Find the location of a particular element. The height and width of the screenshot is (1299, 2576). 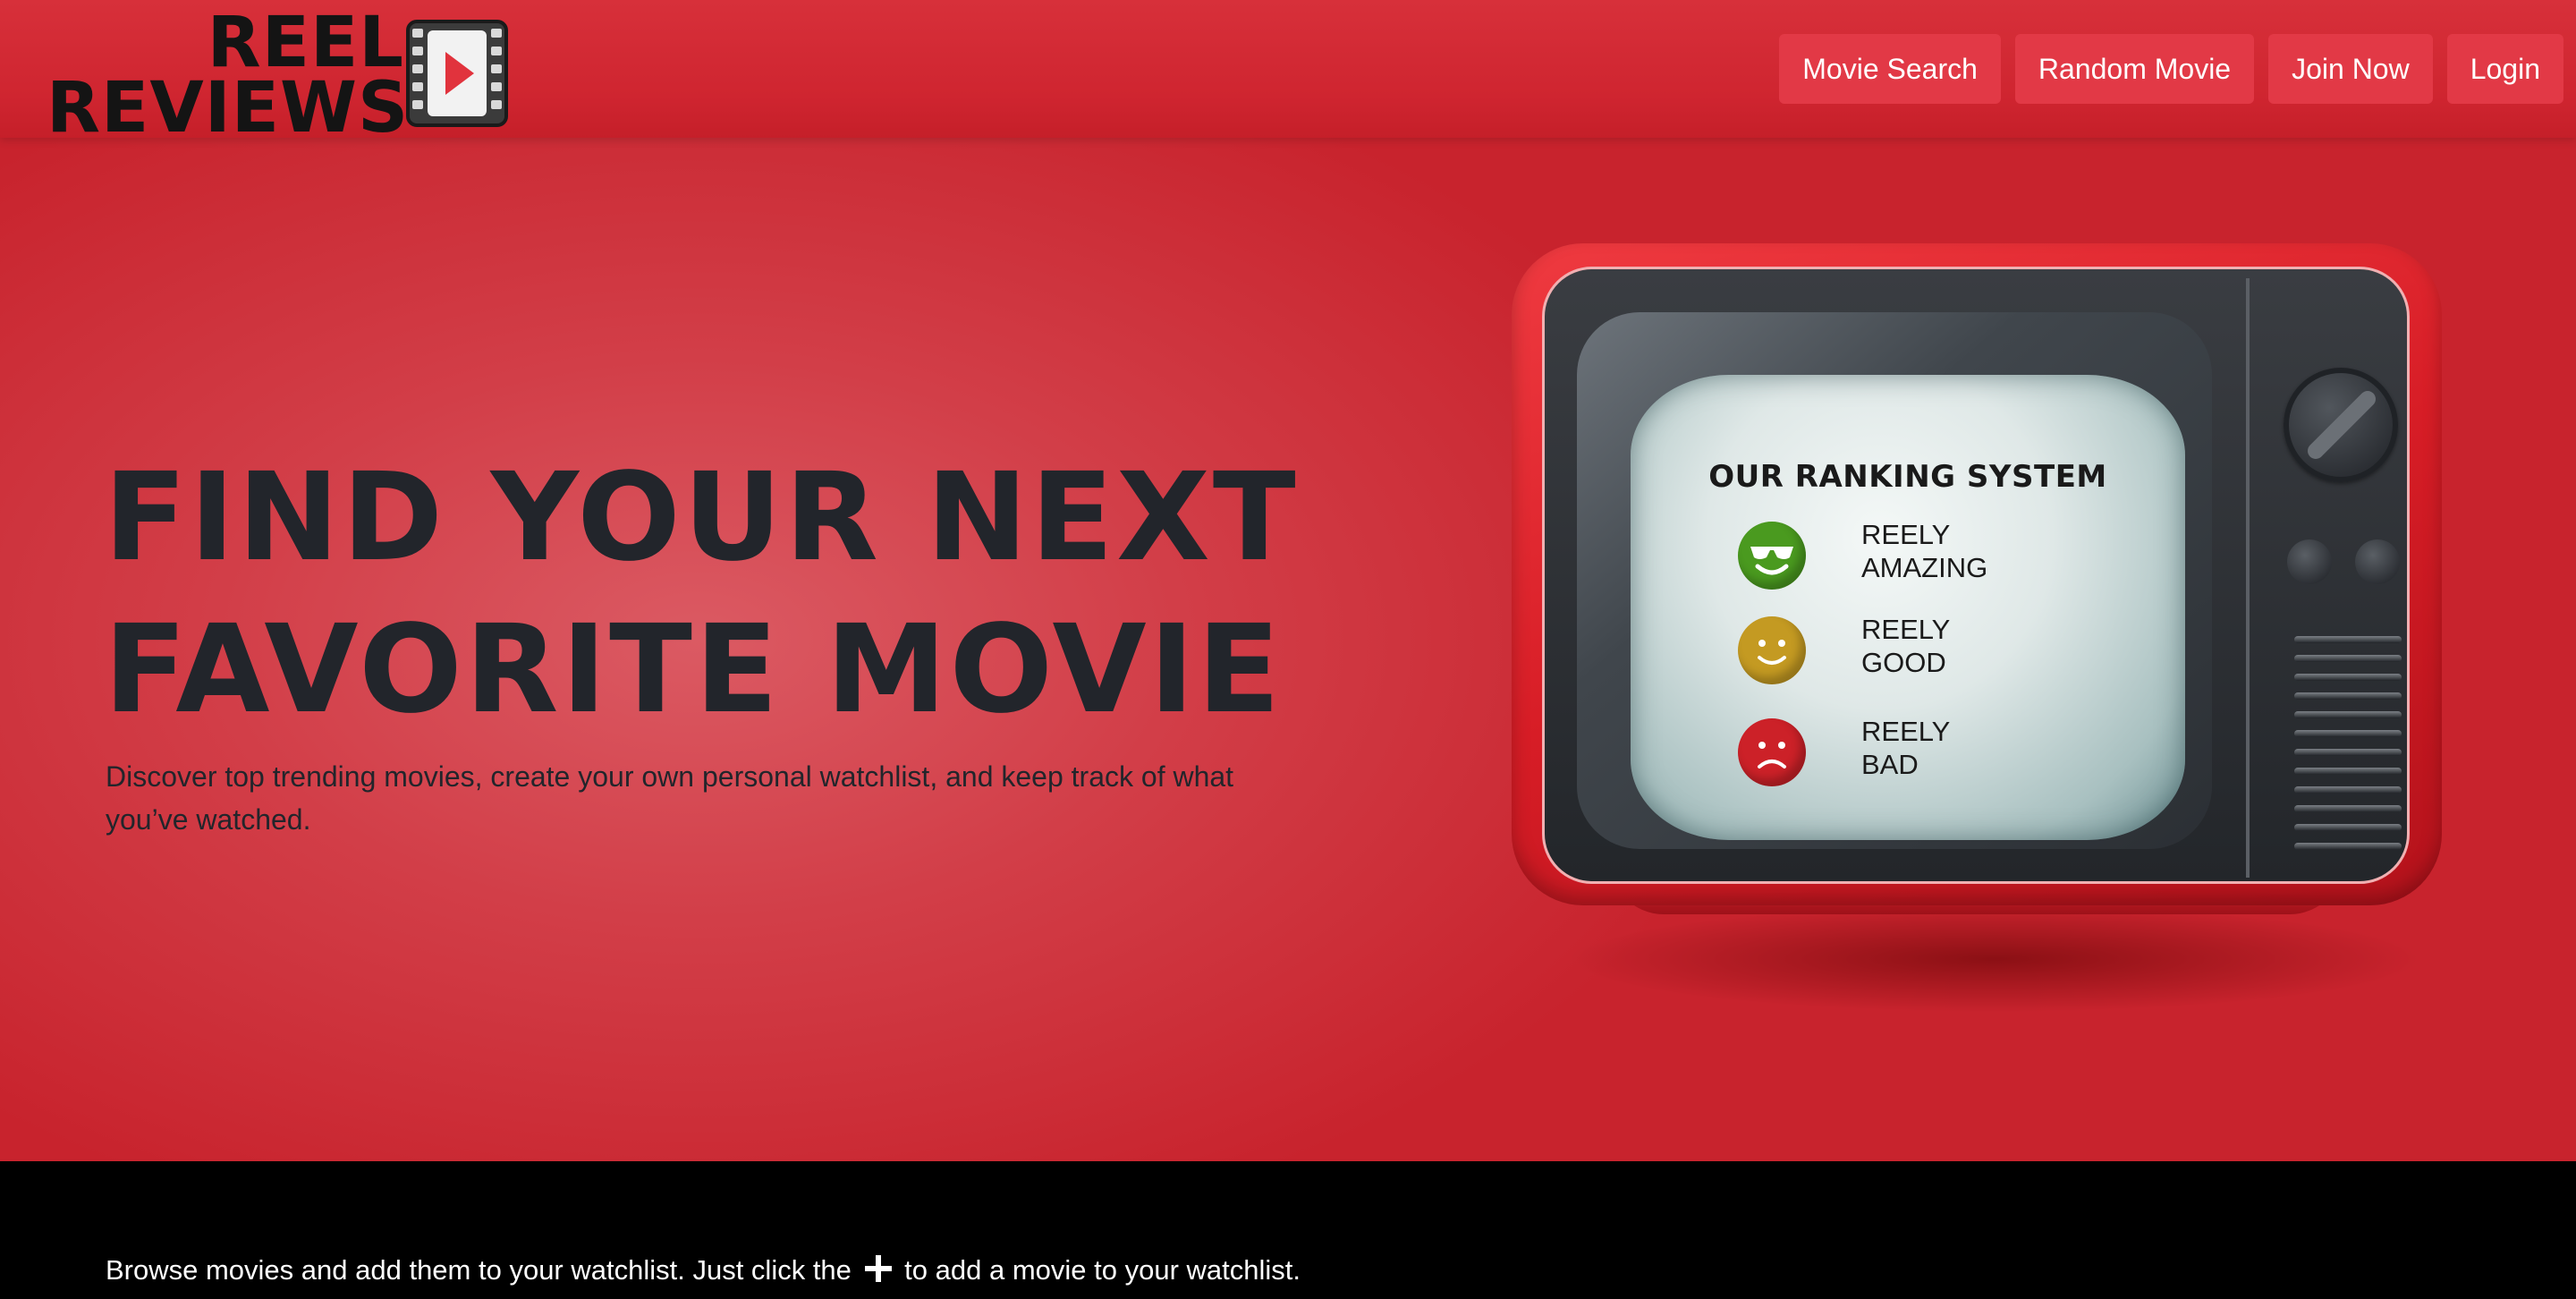

tv-small-knob-right is located at coordinates (2377, 561).